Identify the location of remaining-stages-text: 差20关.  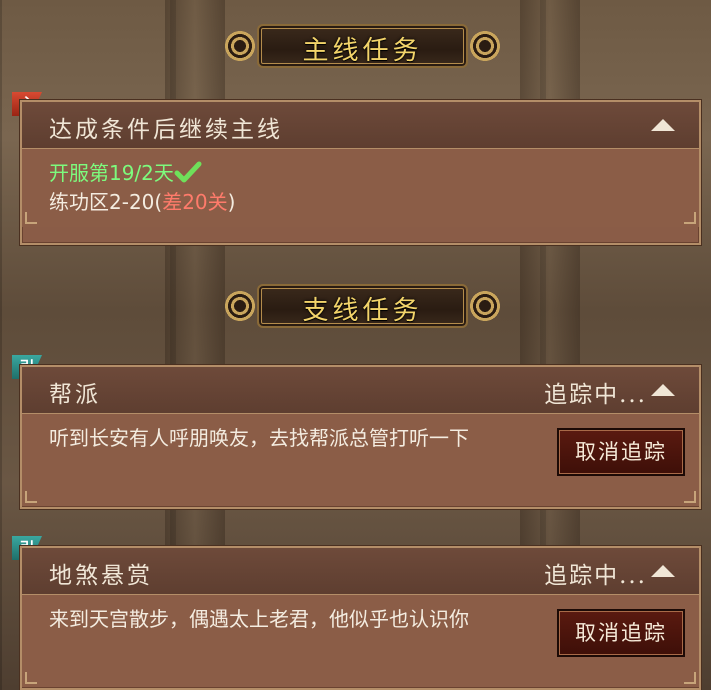
(195, 202).